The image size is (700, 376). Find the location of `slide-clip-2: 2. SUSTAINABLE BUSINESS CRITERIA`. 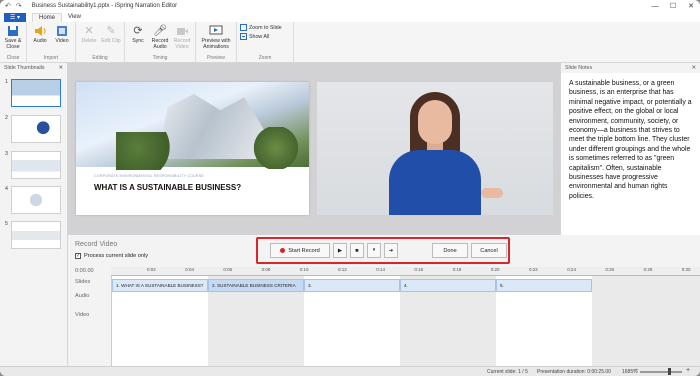

slide-clip-2: 2. SUSTAINABLE BUSINESS CRITERIA is located at coordinates (256, 285).